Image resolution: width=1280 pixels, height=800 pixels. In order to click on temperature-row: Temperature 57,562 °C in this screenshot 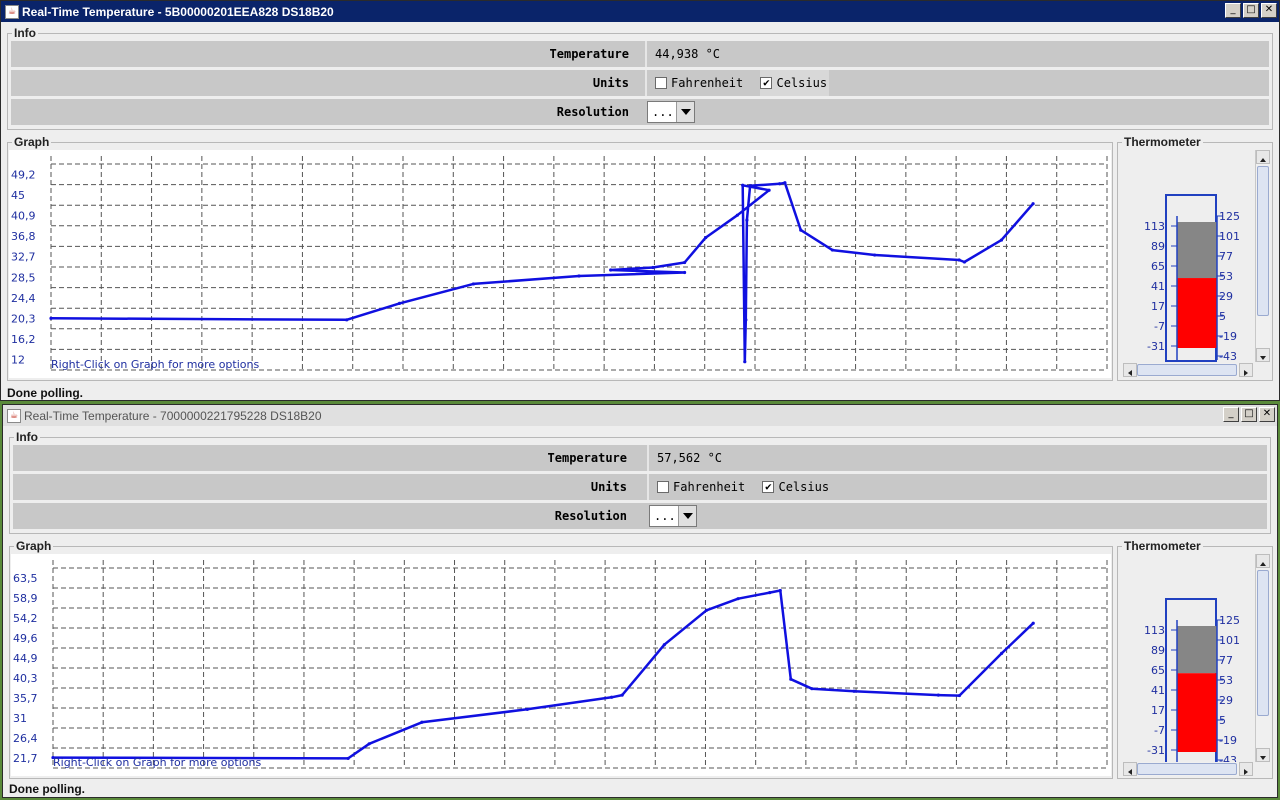, I will do `click(640, 458)`.